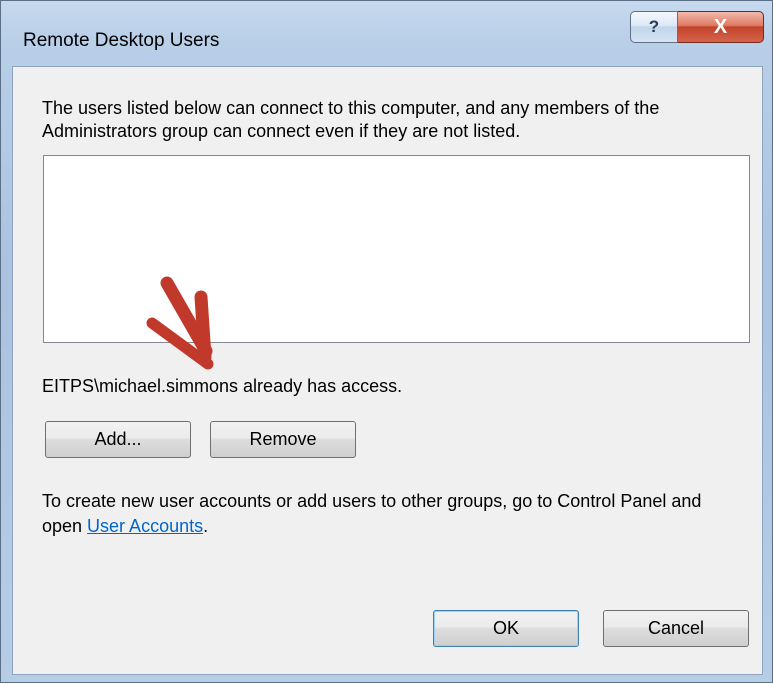  I want to click on help-text-end: ., so click(206, 526).